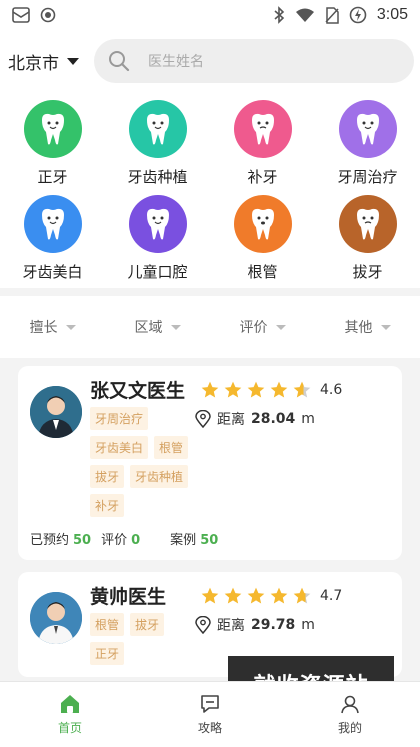  What do you see at coordinates (61, 540) in the screenshot?
I see `stat-appointments: 已预约 50` at bounding box center [61, 540].